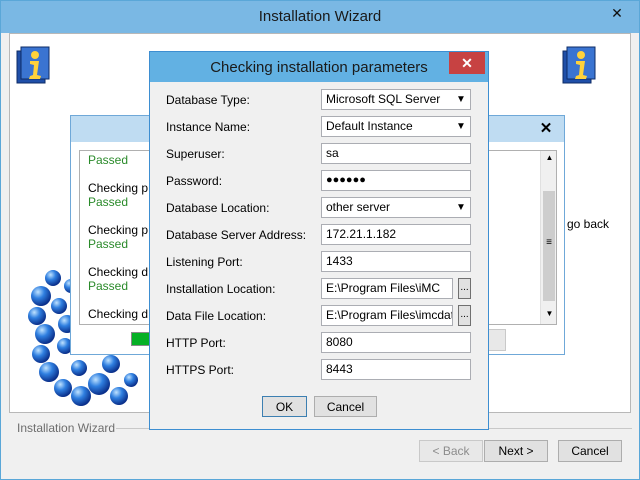 The image size is (640, 480). Describe the element at coordinates (358, 207) in the screenshot. I see `database-location-value: other server` at that location.